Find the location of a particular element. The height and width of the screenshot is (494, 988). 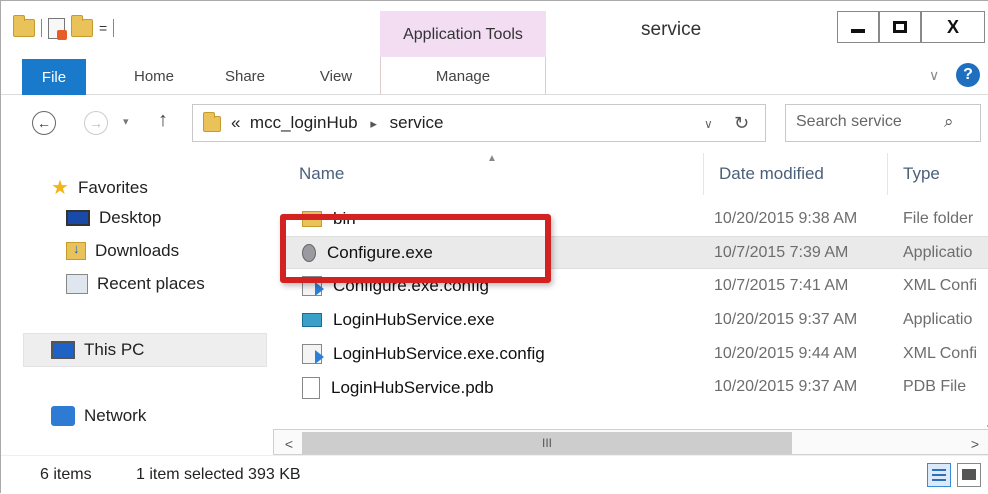

network-icon is located at coordinates (63, 416).